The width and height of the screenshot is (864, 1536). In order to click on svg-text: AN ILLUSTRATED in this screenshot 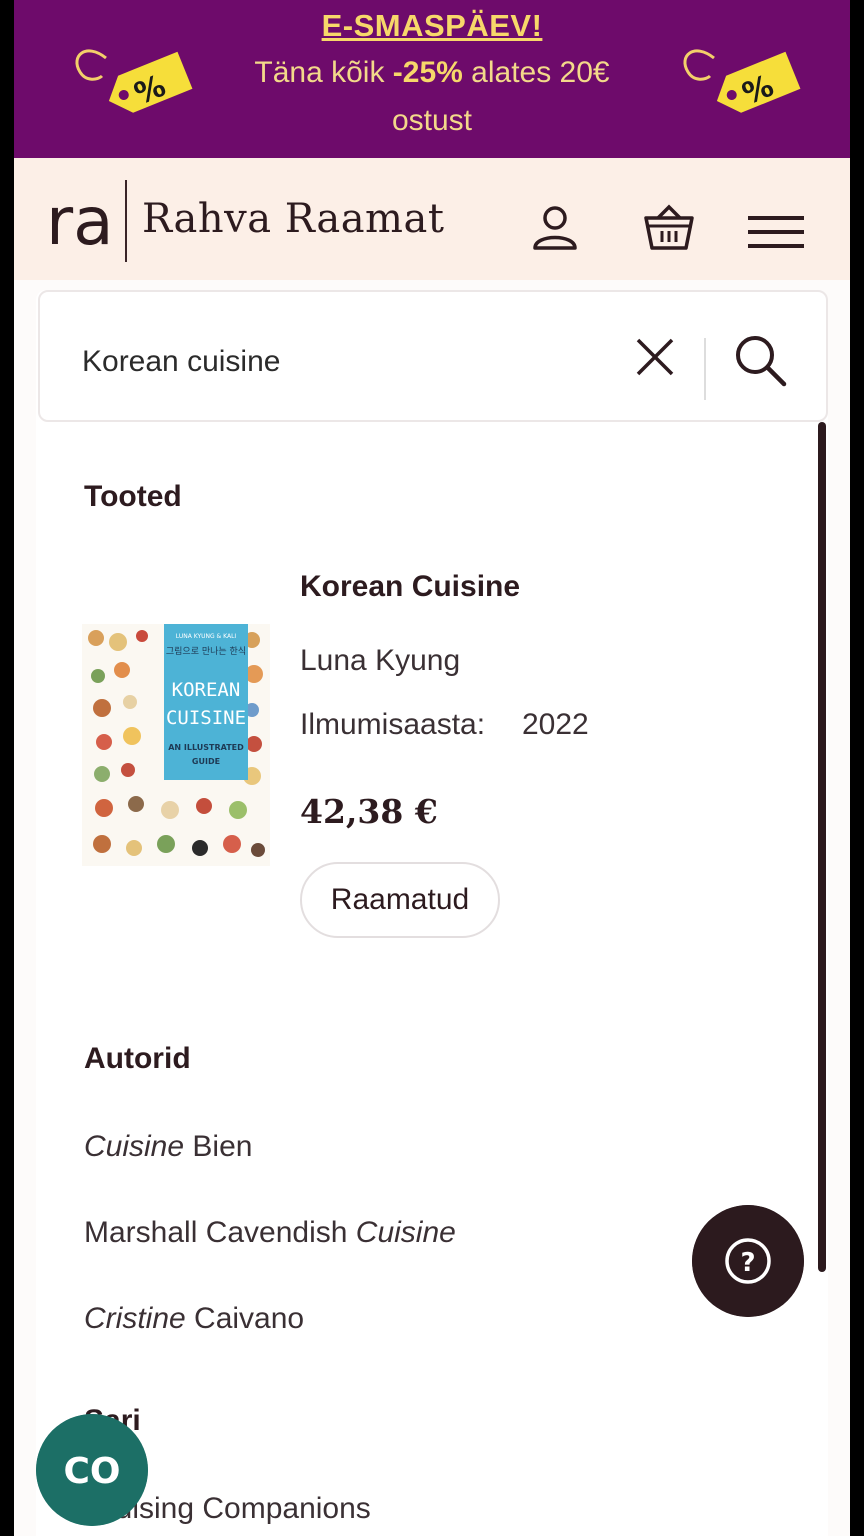, I will do `click(206, 747)`.